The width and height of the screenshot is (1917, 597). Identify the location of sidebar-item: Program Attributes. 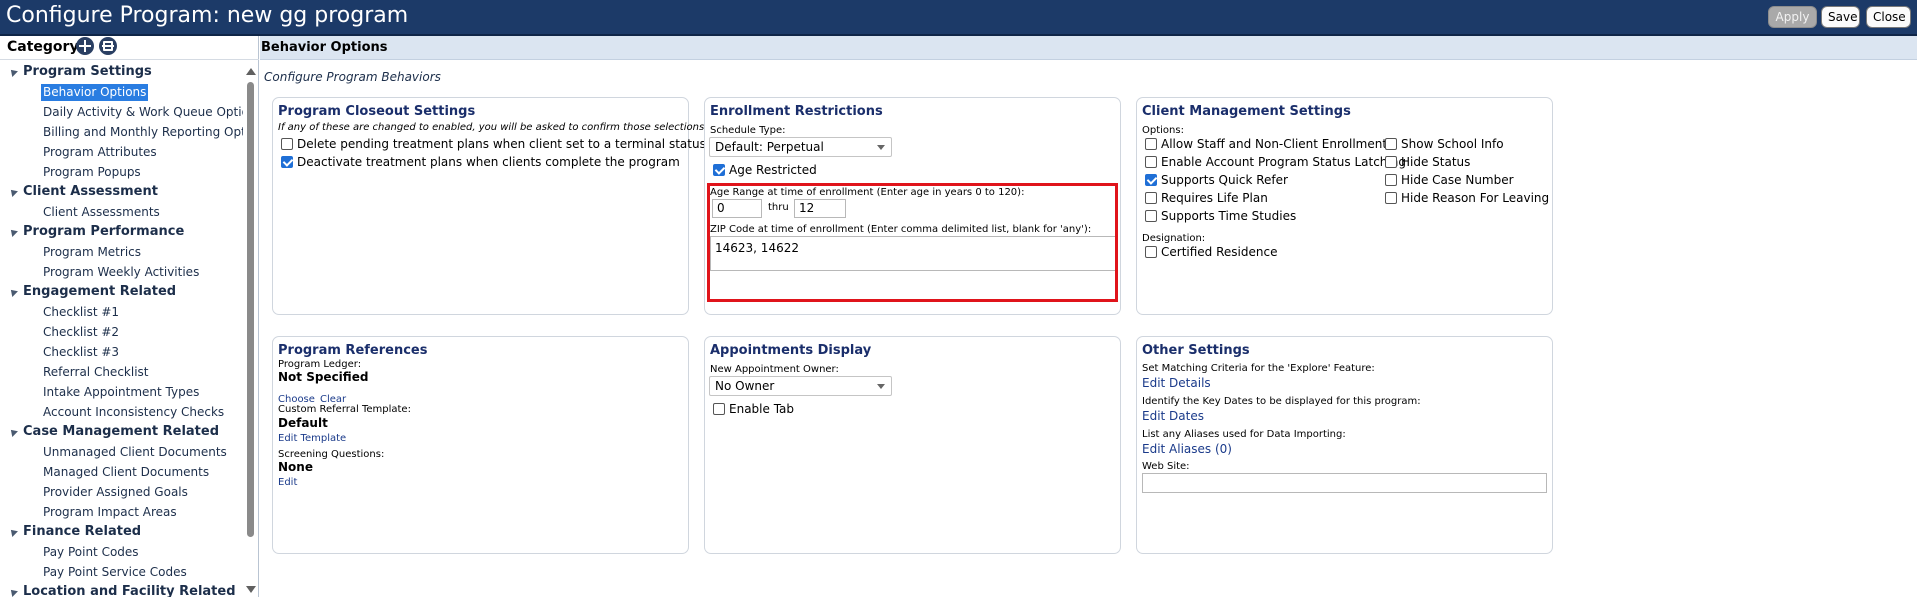
(100, 152).